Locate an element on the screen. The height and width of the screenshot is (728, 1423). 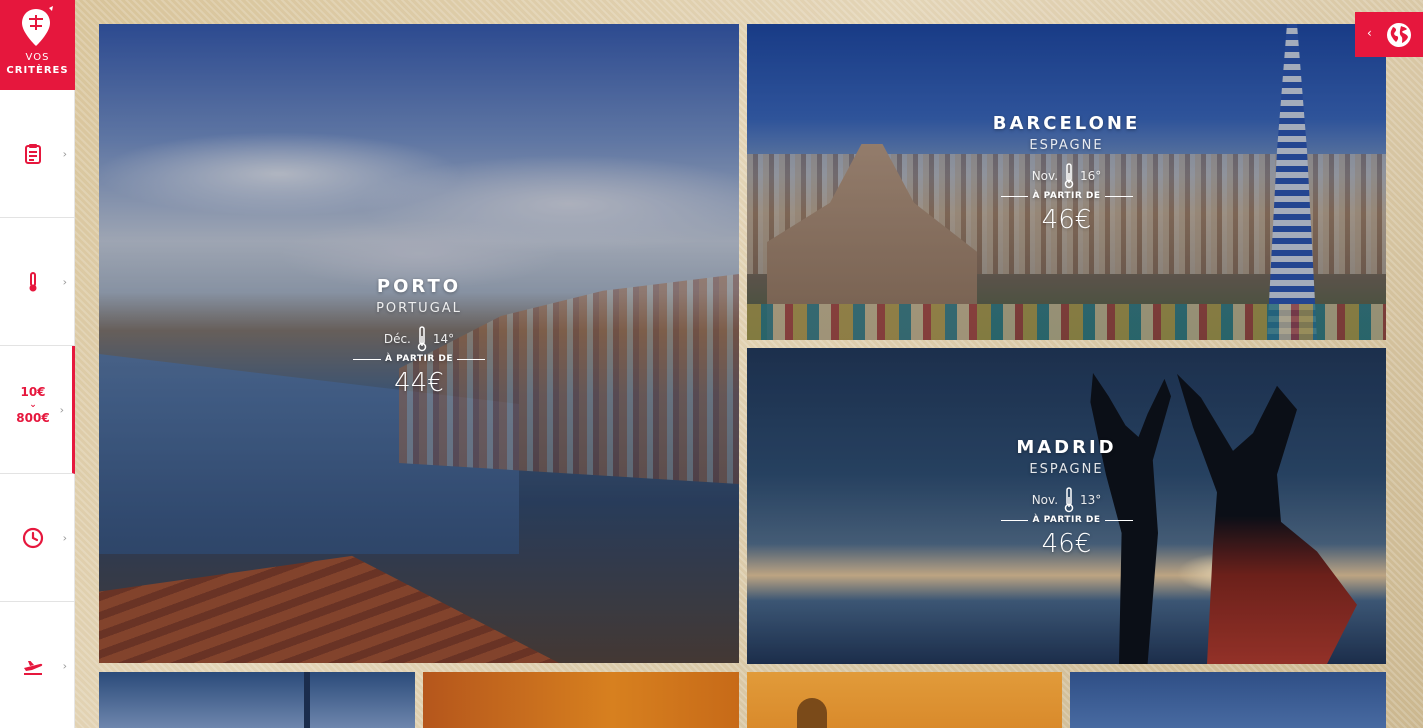
destination-weather: Nov. 13° is located at coordinates (1066, 500).